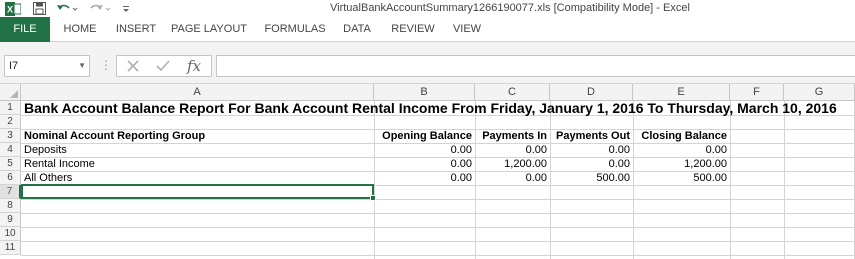 The width and height of the screenshot is (855, 259). Describe the element at coordinates (467, 29) in the screenshot. I see `tab-view: VIEW` at that location.